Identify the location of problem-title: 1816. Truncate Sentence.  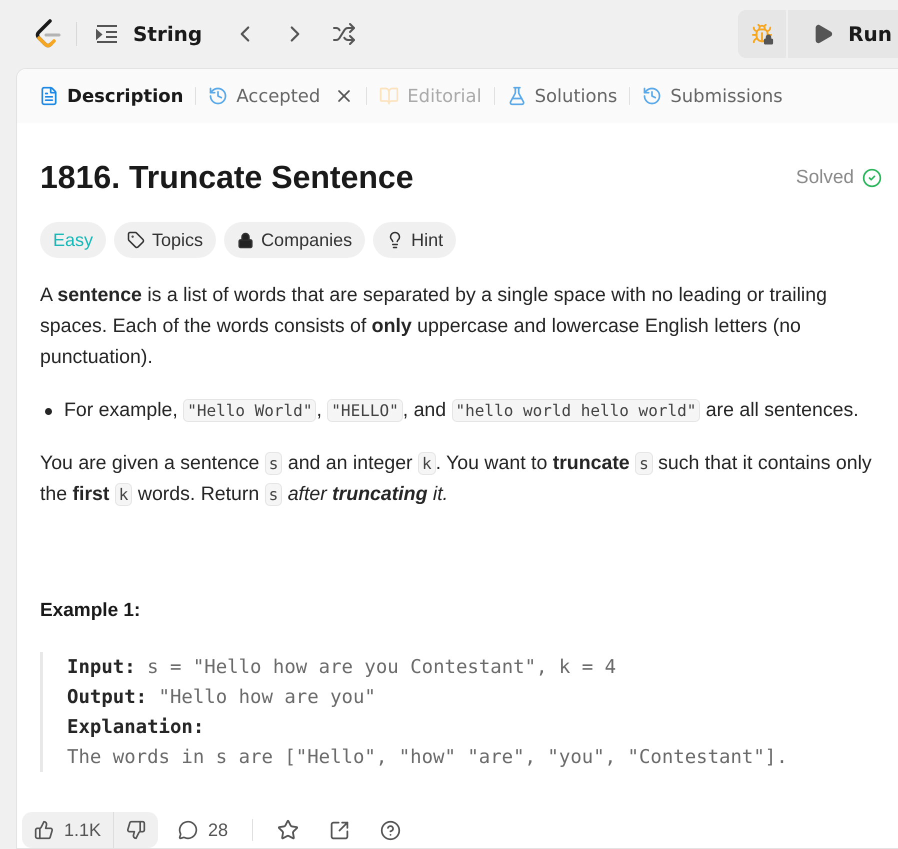
(227, 177).